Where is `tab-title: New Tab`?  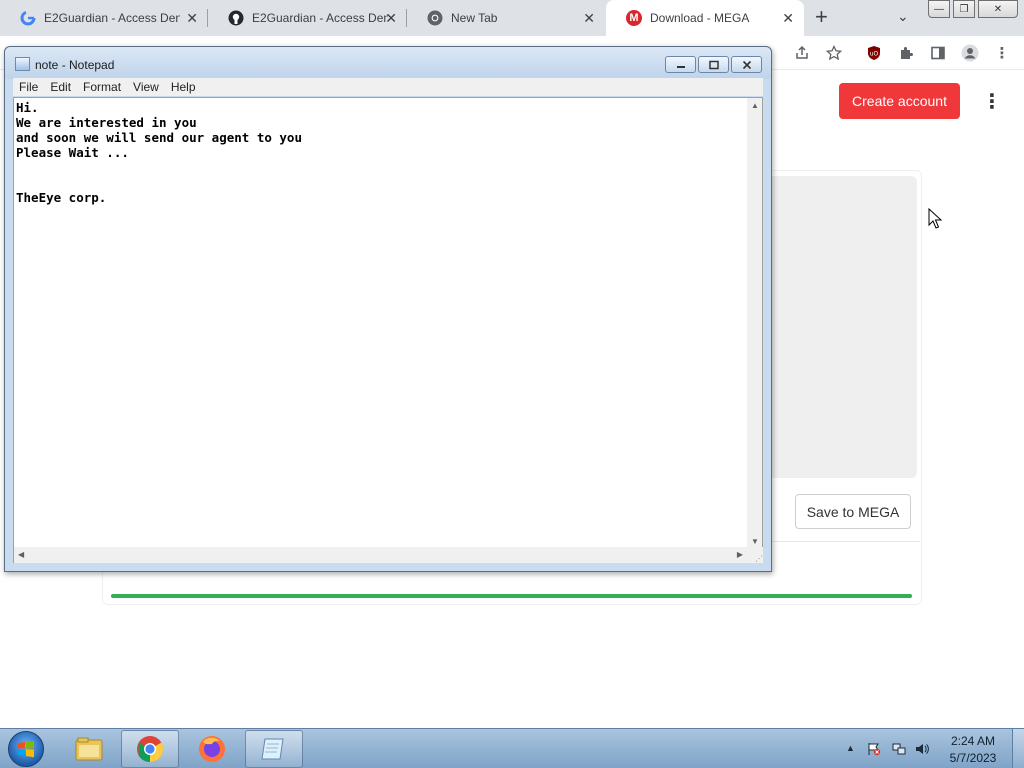 tab-title: New Tab is located at coordinates (474, 18).